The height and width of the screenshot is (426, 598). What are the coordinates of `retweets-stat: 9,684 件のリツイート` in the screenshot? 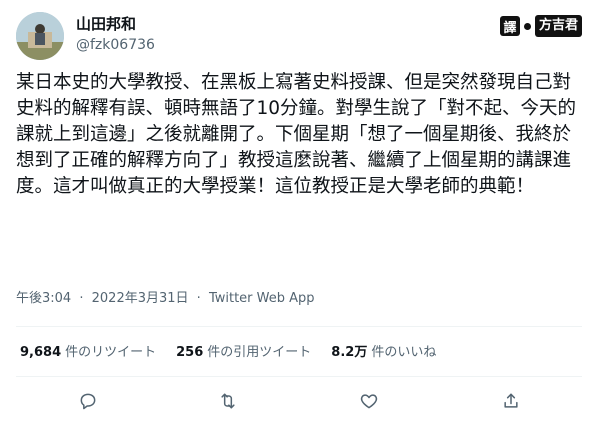 It's located at (88, 353).